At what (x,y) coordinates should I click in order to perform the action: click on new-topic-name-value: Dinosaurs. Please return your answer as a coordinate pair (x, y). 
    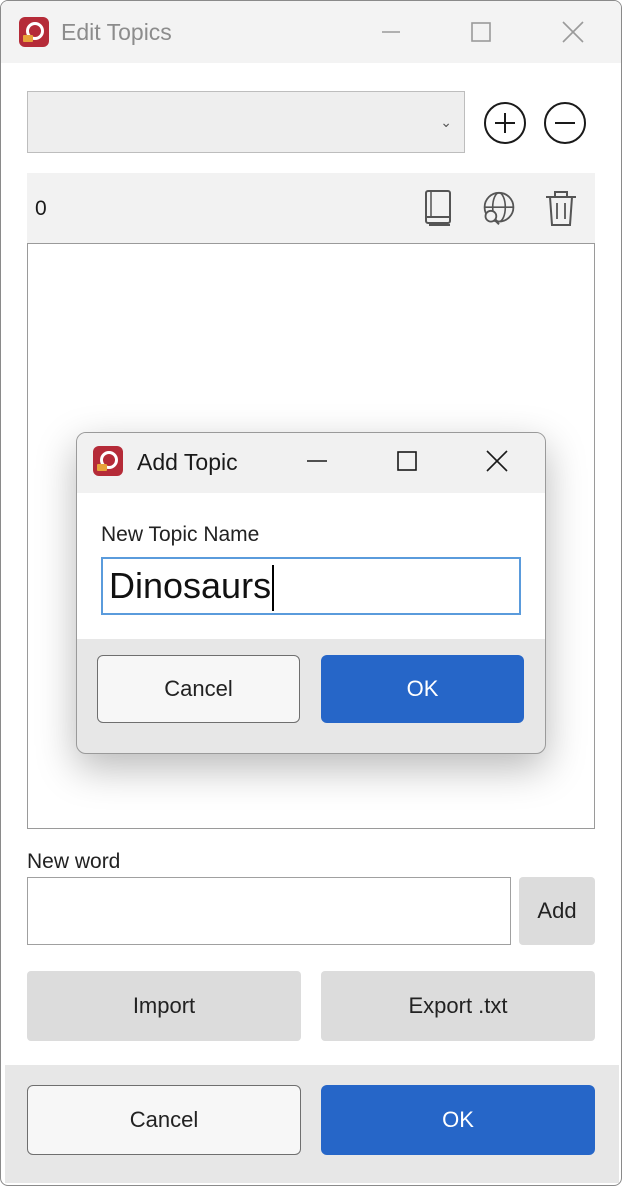
    Looking at the image, I should click on (190, 585).